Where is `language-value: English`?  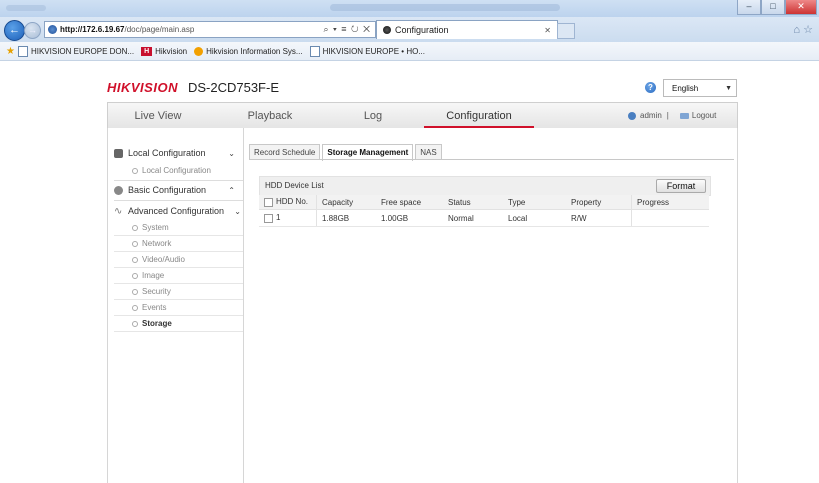
language-value: English is located at coordinates (685, 88).